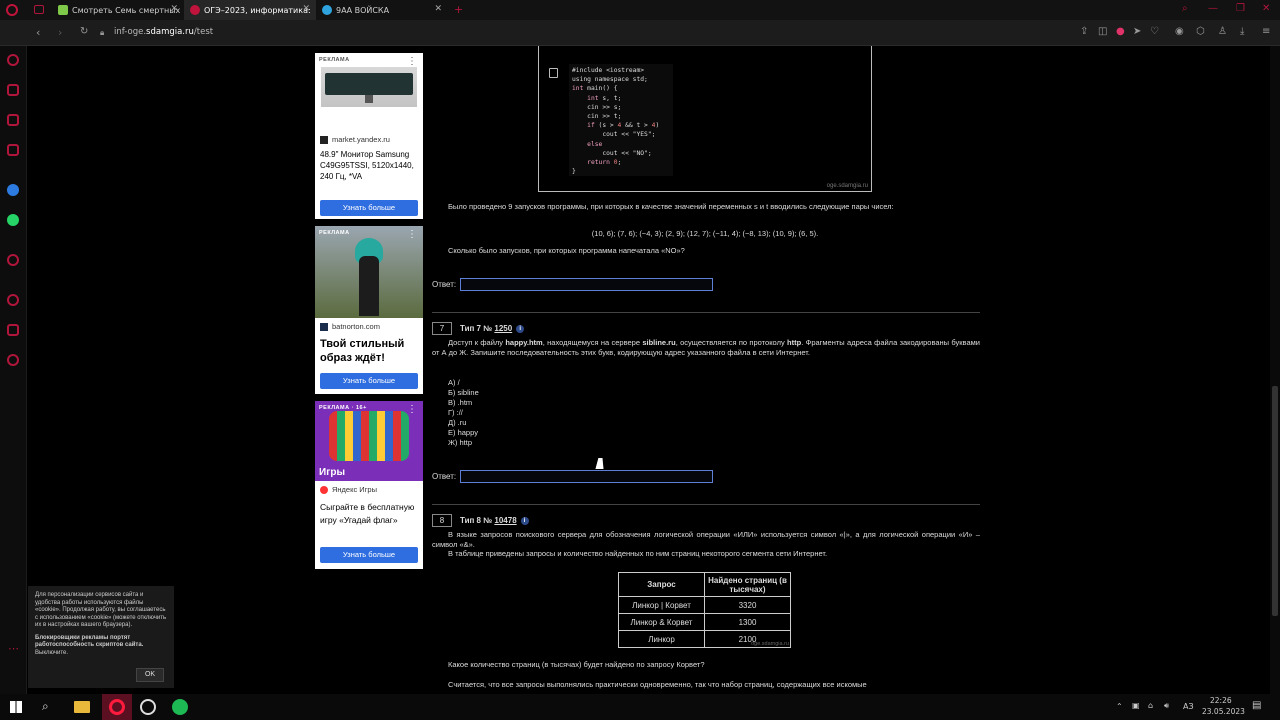 The width and height of the screenshot is (1280, 720). What do you see at coordinates (1266, 8) in the screenshot?
I see `close-window-icon: ✕` at bounding box center [1266, 8].